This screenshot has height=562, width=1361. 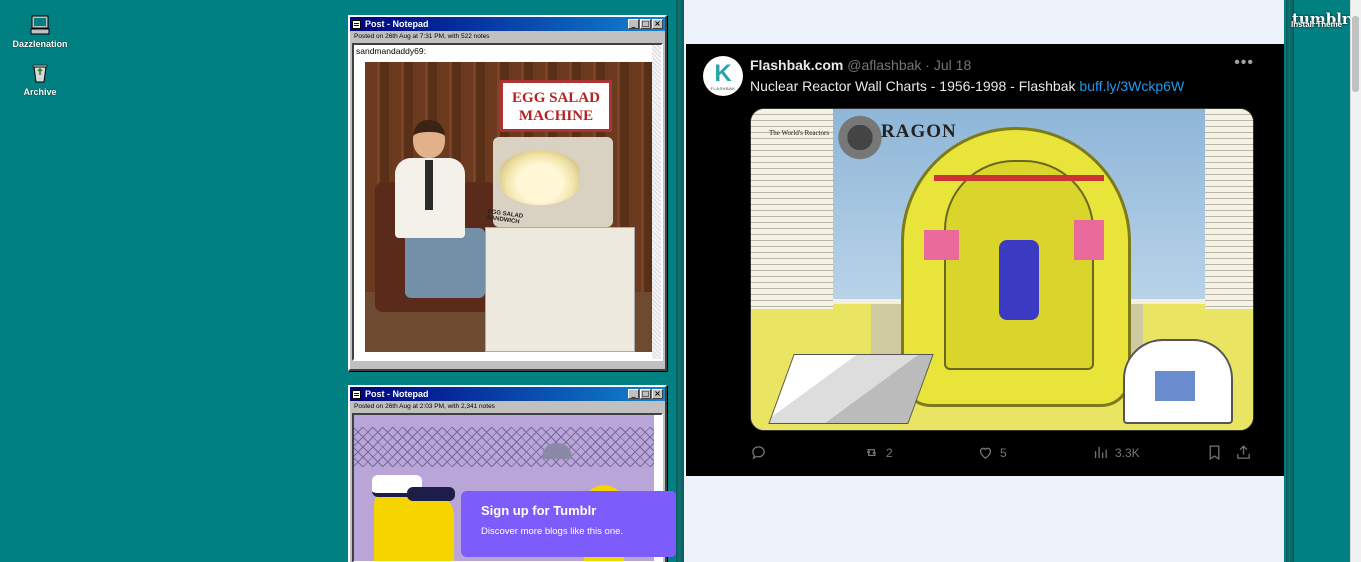 What do you see at coordinates (723, 73) in the screenshot?
I see `avatar-letter: K` at bounding box center [723, 73].